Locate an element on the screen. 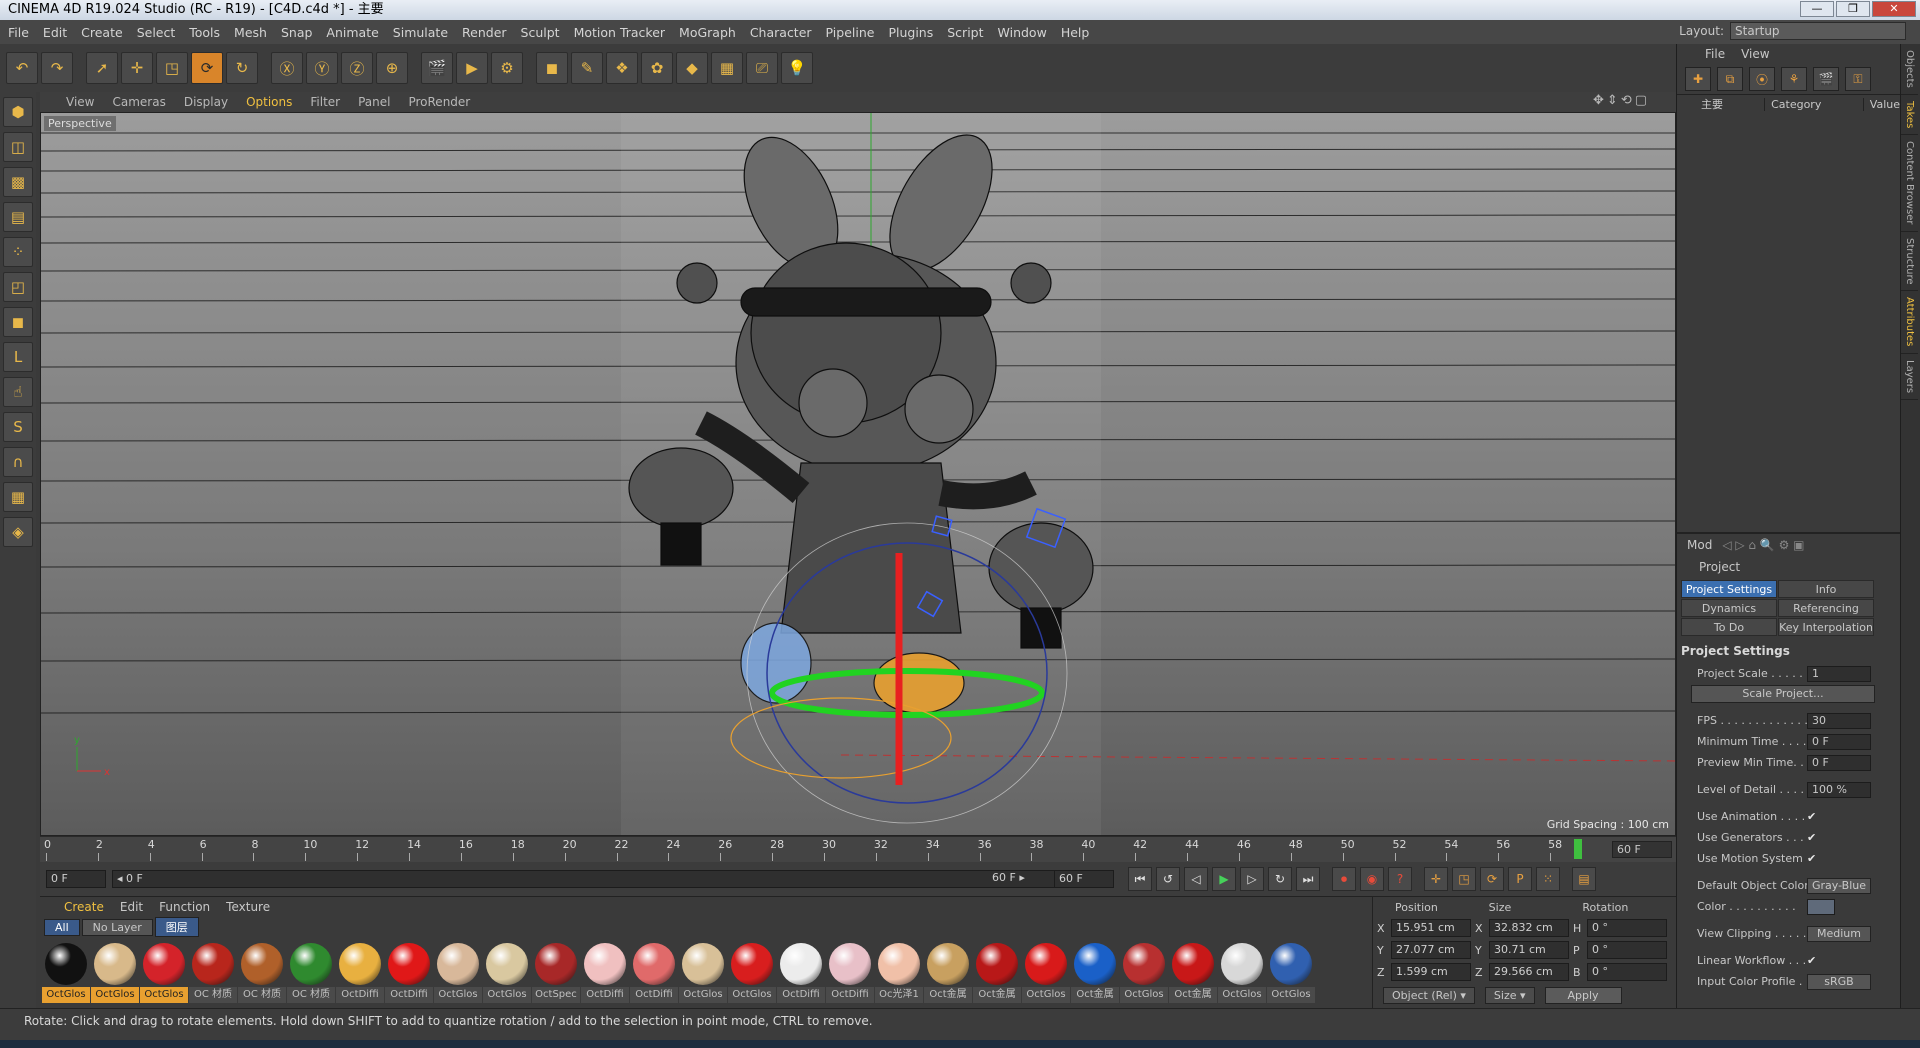 This screenshot has height=1048, width=1920. input-color-profile-dropdown: sRGB is located at coordinates (1839, 981).